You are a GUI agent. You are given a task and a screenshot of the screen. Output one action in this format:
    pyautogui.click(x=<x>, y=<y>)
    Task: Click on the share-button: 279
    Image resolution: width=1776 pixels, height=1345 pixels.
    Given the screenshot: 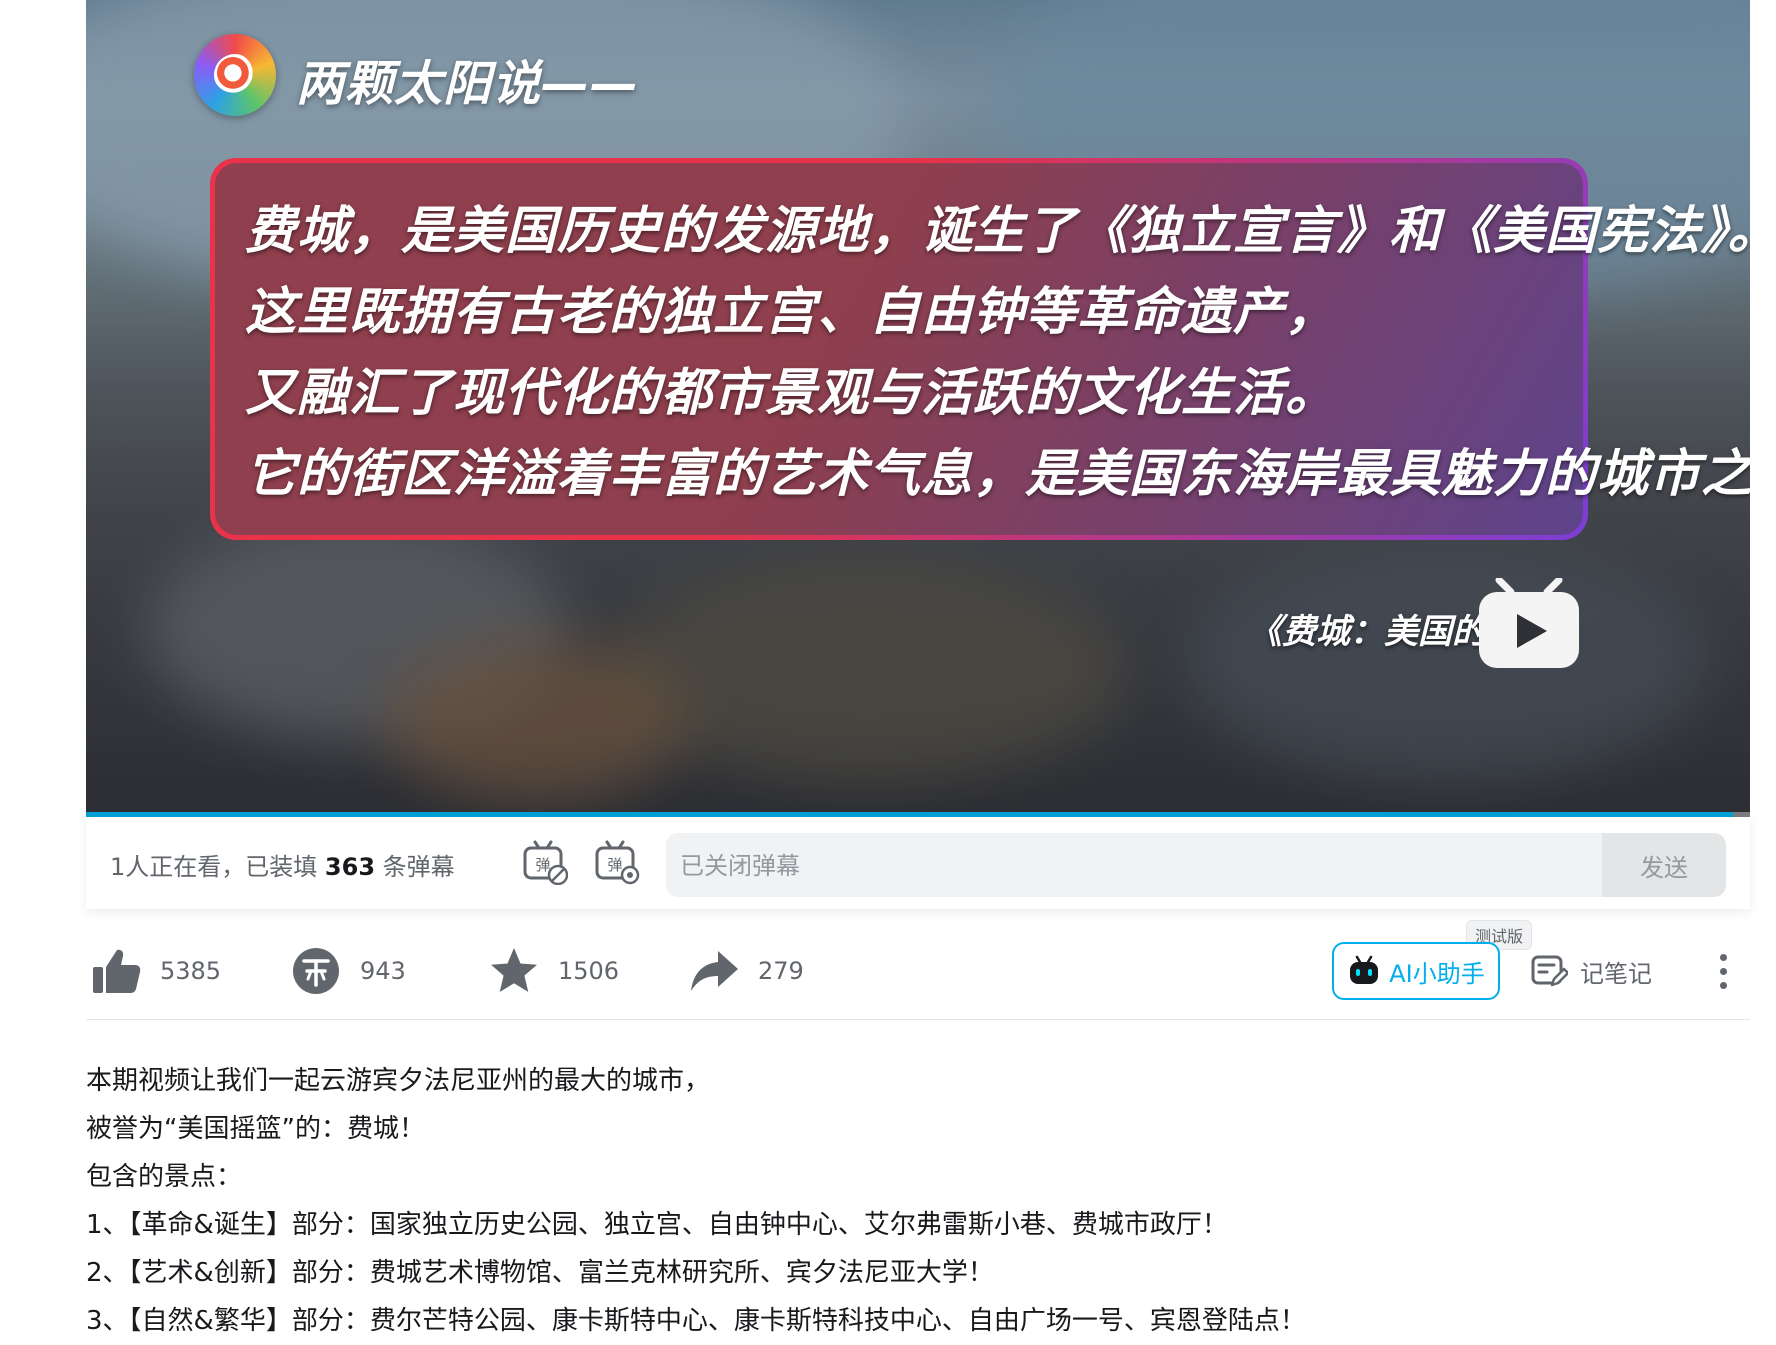 What is the action you would take?
    pyautogui.click(x=746, y=971)
    